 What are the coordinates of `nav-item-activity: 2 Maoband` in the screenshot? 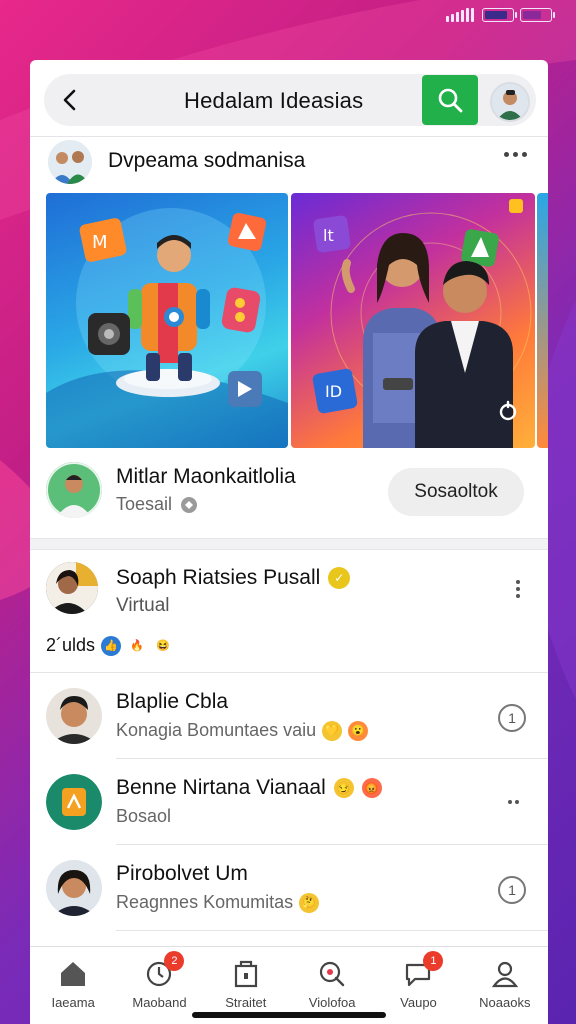 It's located at (159, 985).